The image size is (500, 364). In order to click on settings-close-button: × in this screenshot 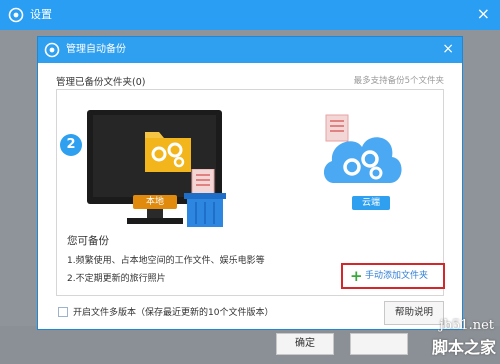, I will do `click(483, 14)`.